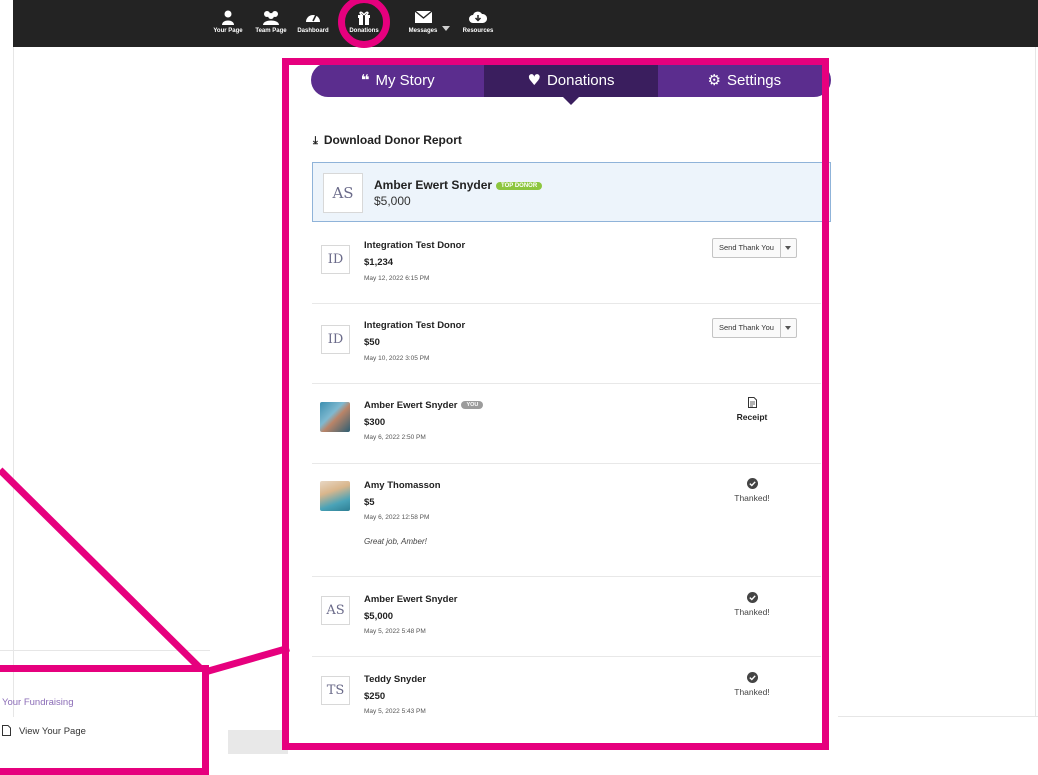  Describe the element at coordinates (104, 720) in the screenshot. I see `highlight-box` at that location.